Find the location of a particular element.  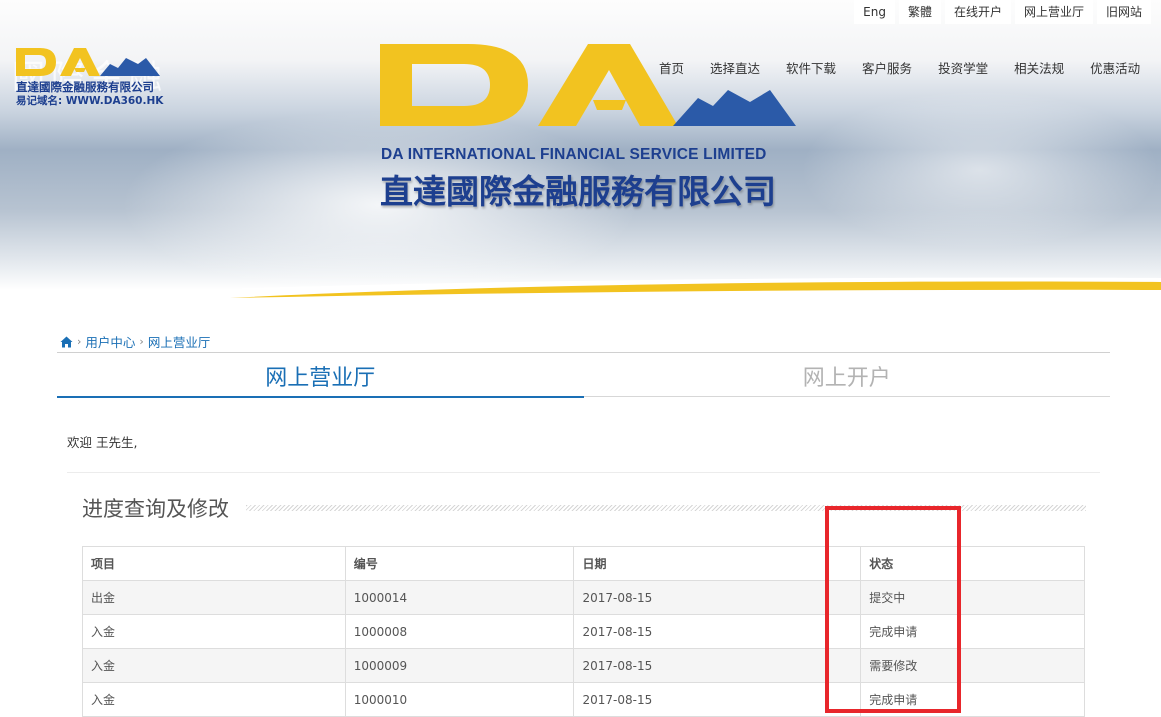

tab-online-hall: 网上营业厅 is located at coordinates (320, 380).